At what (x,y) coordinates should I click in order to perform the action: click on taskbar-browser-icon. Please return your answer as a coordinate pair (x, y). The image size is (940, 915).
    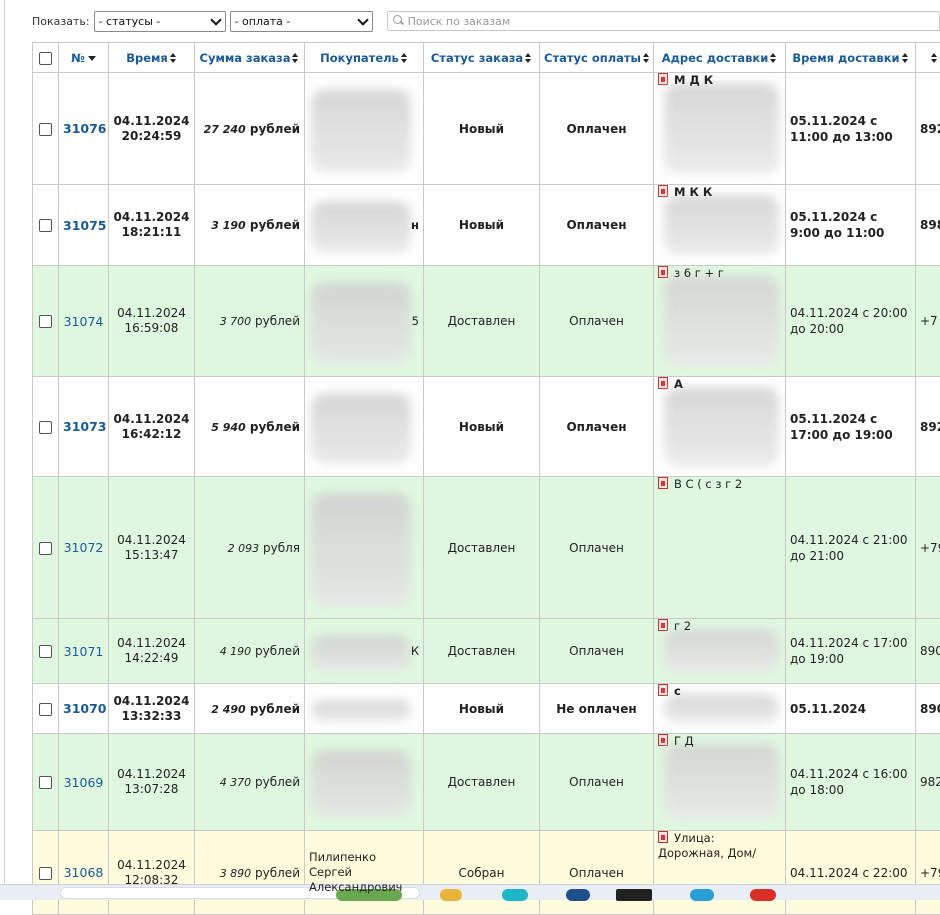
    Looking at the image, I should click on (515, 895).